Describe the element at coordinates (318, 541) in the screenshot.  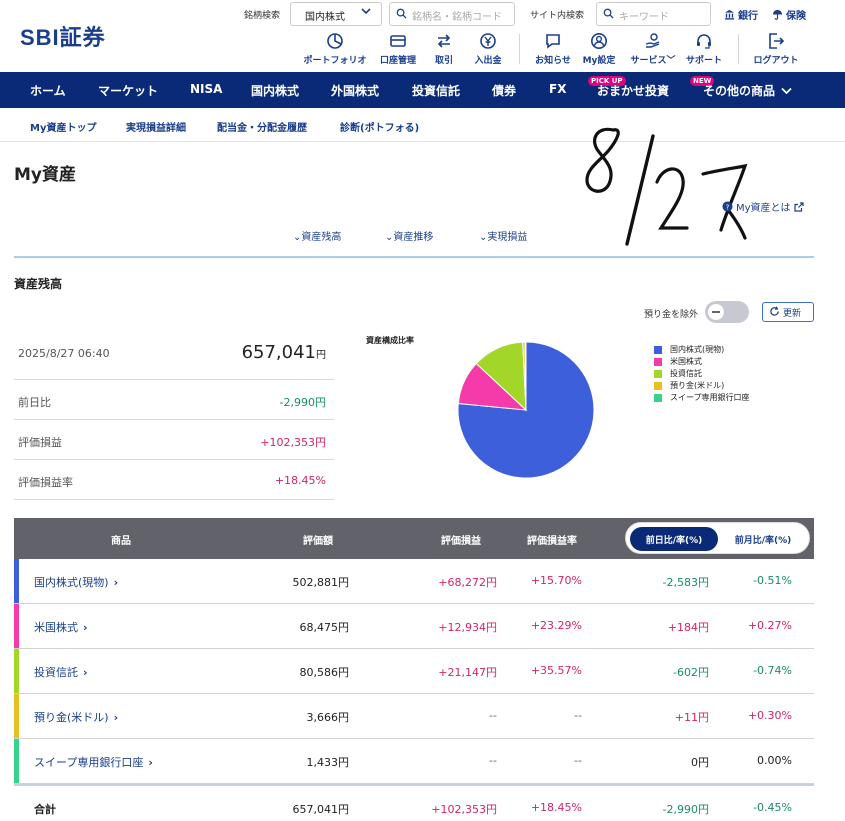
I see `column-header-value: 評価額` at that location.